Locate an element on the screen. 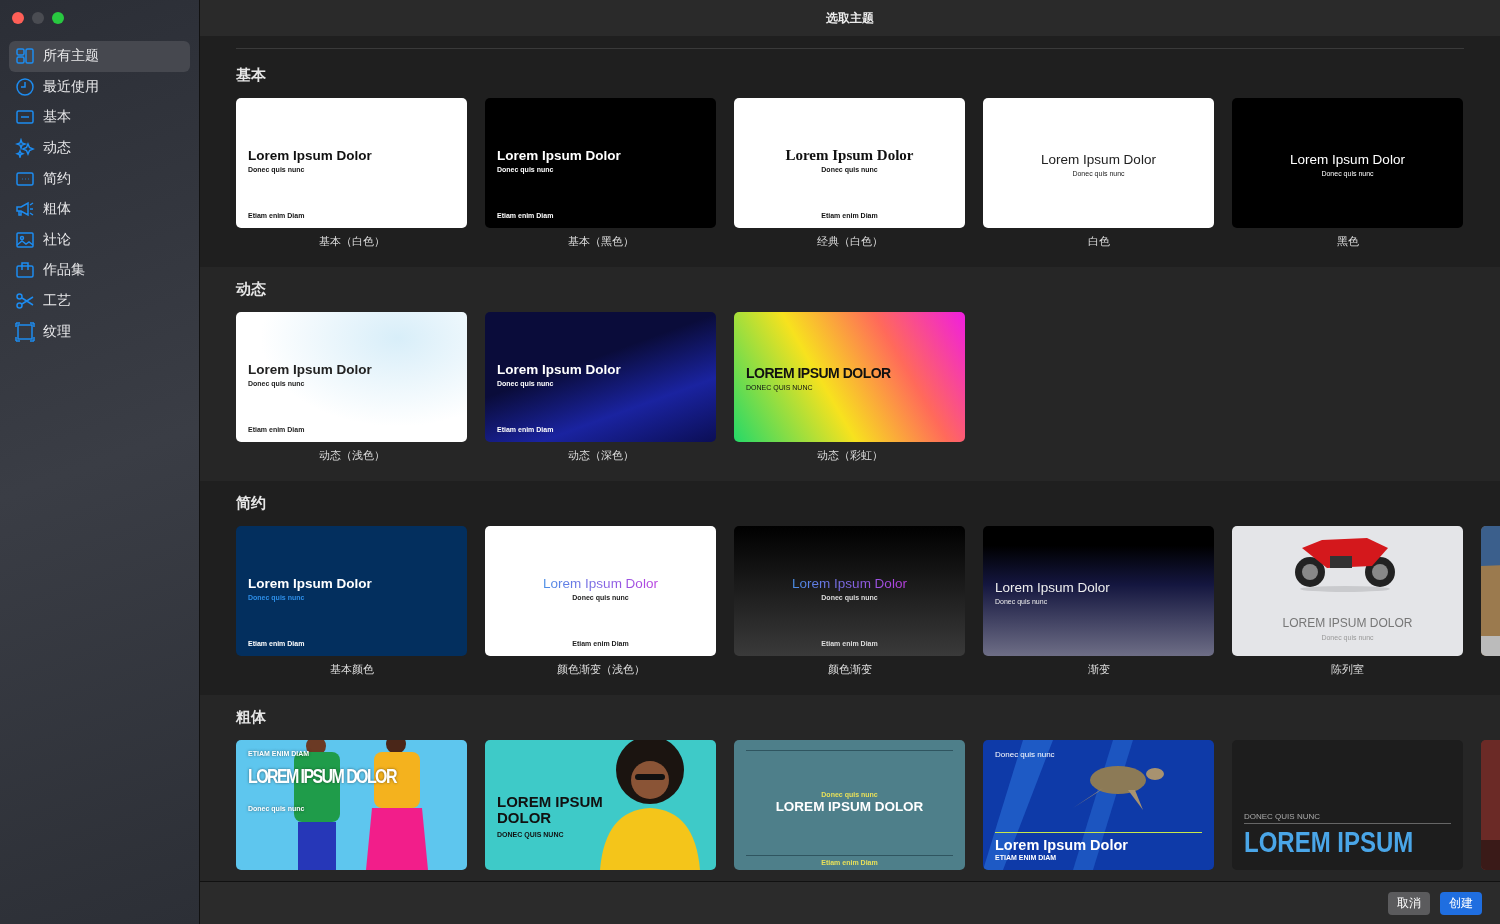 The image size is (1500, 924). theme-name: 动态（深色） is located at coordinates (600, 455).